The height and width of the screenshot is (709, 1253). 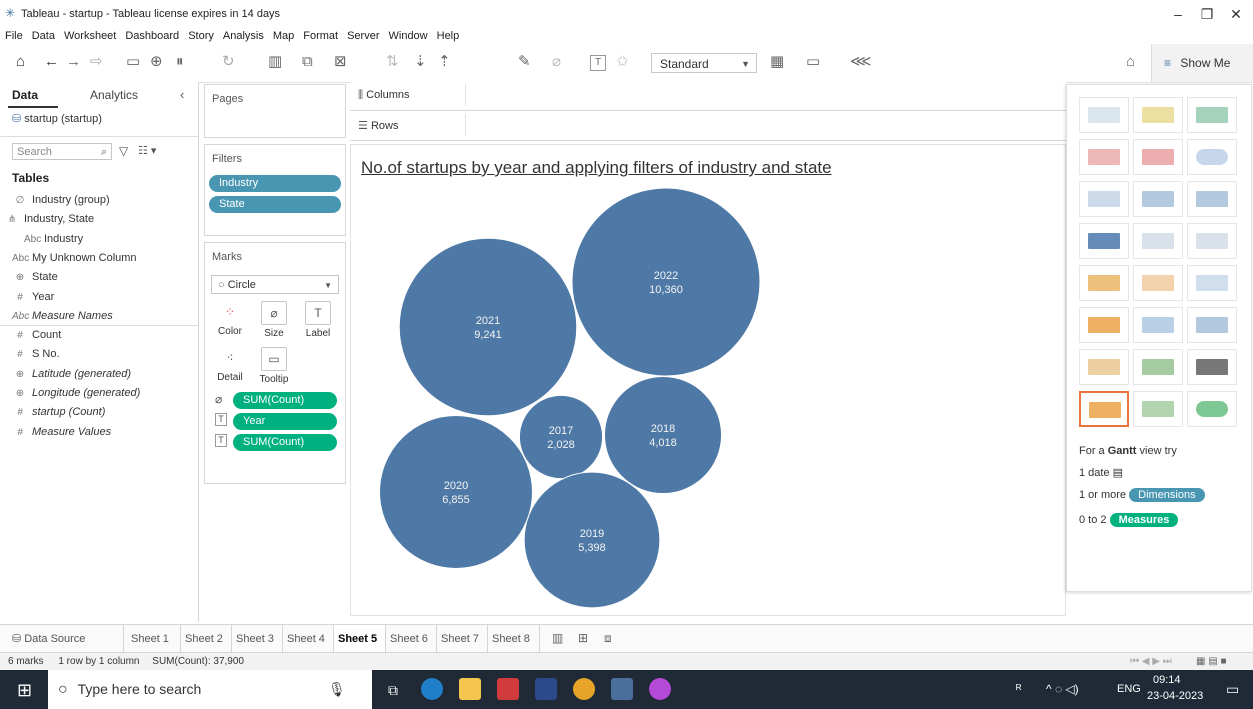 I want to click on filter-pill-industry: Industry, so click(x=275, y=183).